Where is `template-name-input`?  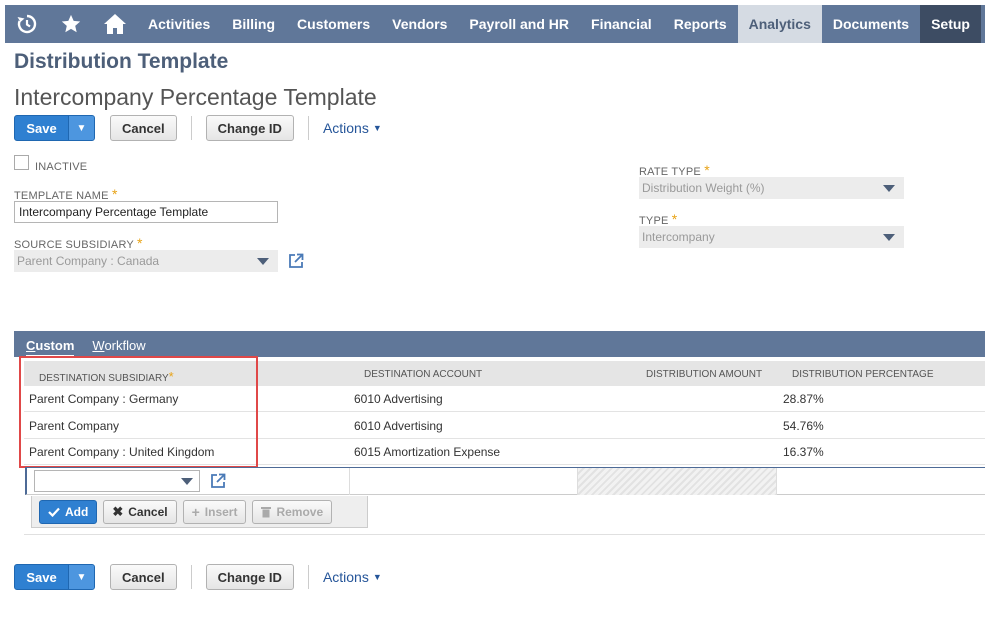
template-name-input is located at coordinates (146, 212).